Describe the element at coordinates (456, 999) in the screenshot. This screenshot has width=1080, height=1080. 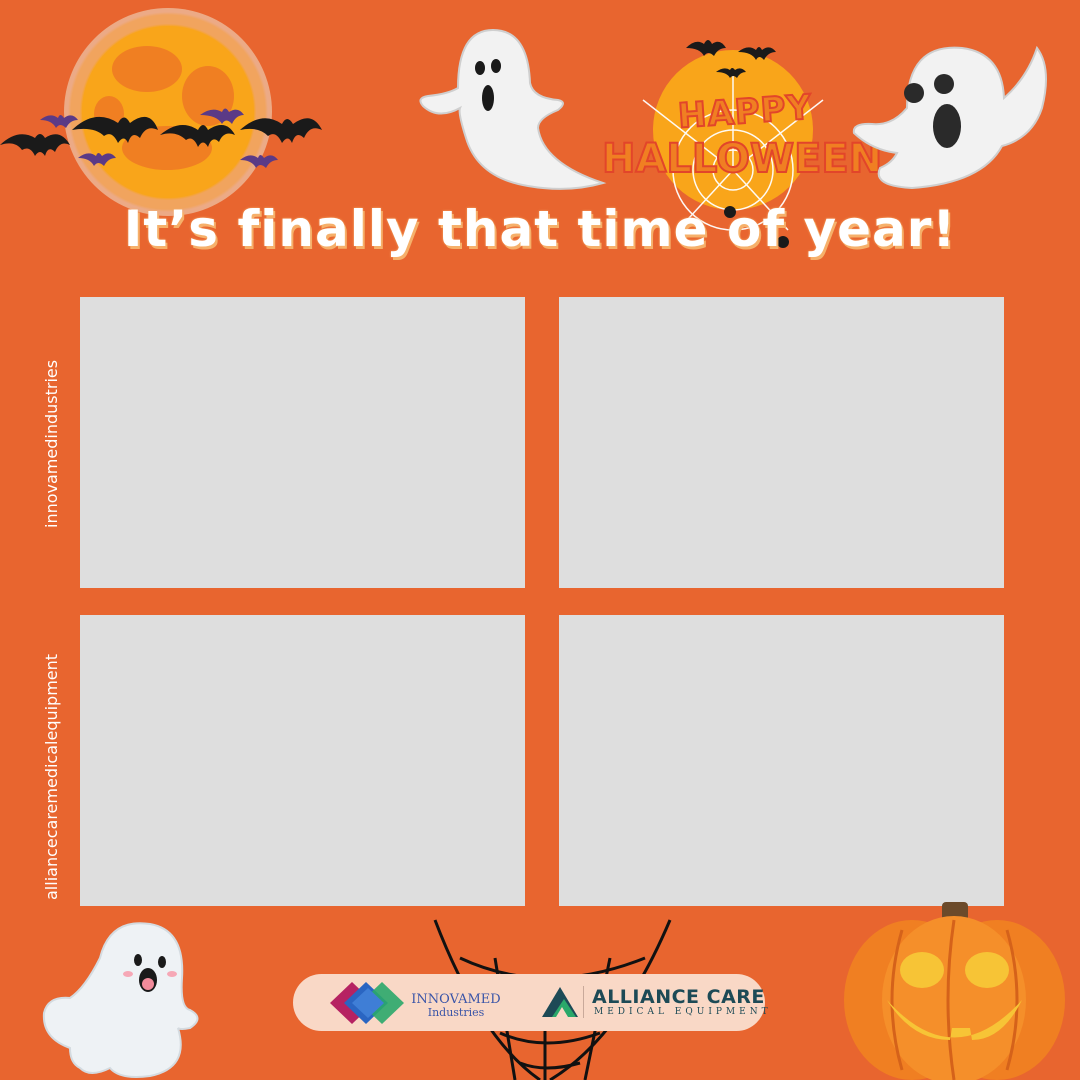
I see `innovamed-name: INNOVAMED` at that location.